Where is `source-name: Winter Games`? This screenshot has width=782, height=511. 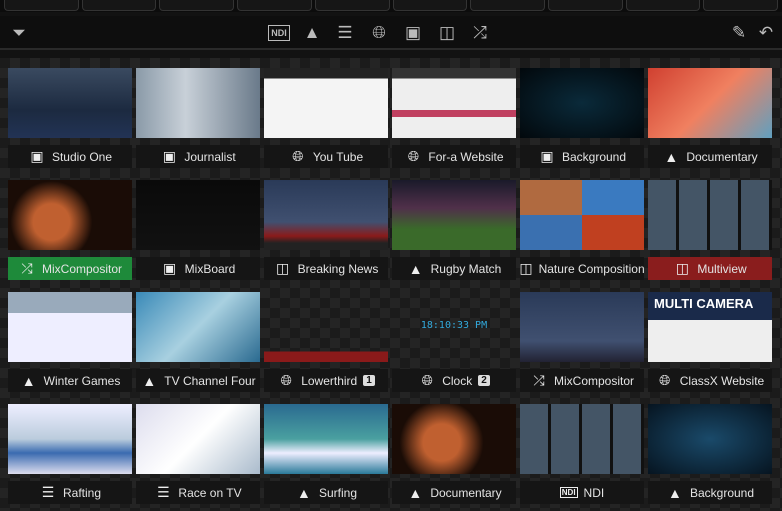 source-name: Winter Games is located at coordinates (82, 380).